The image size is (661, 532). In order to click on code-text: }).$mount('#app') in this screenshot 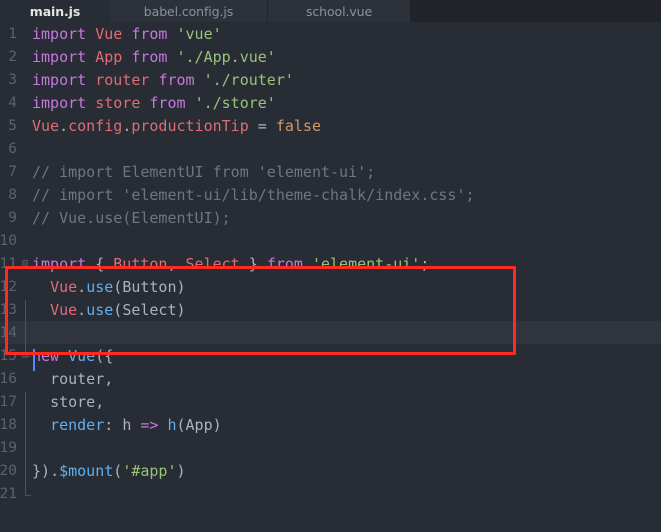, I will do `click(109, 471)`.